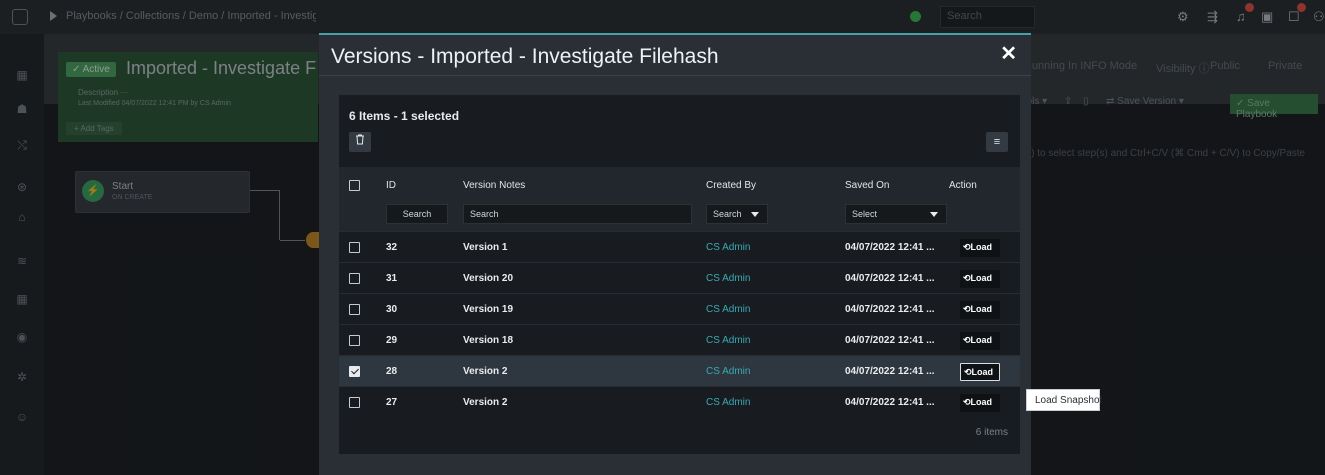 The width and height of the screenshot is (1325, 475). I want to click on select-all-checkbox, so click(354, 185).